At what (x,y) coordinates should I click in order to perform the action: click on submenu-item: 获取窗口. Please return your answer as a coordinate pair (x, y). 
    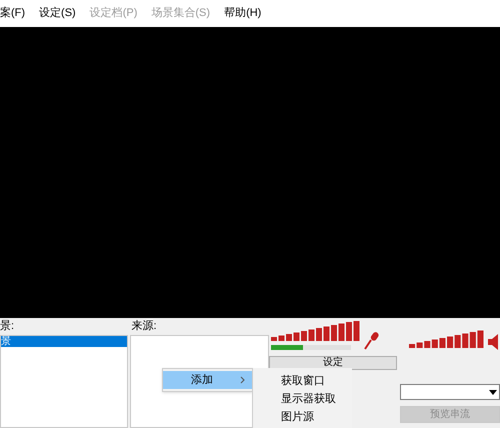
    Looking at the image, I should click on (302, 381).